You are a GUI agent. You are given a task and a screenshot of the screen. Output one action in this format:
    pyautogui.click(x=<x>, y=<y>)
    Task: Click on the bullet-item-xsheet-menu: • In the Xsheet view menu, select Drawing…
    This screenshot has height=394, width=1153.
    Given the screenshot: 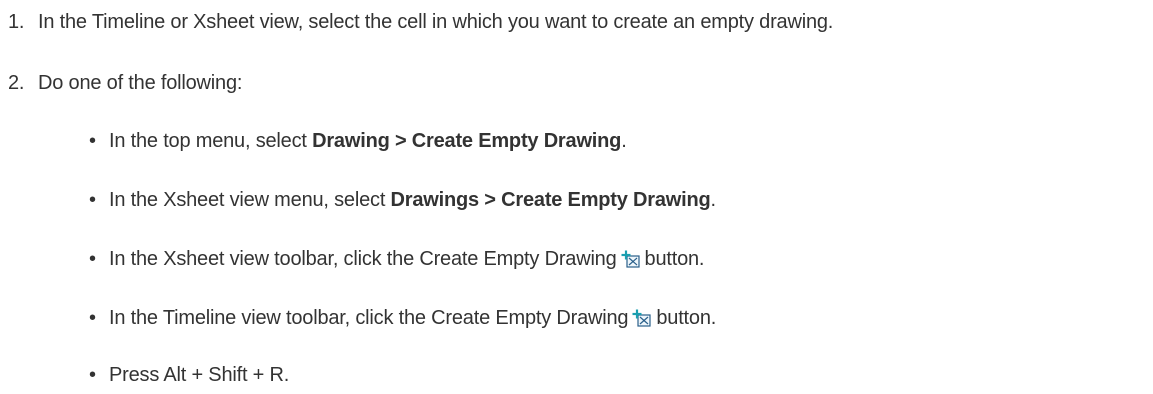 What is the action you would take?
    pyautogui.click(x=402, y=200)
    